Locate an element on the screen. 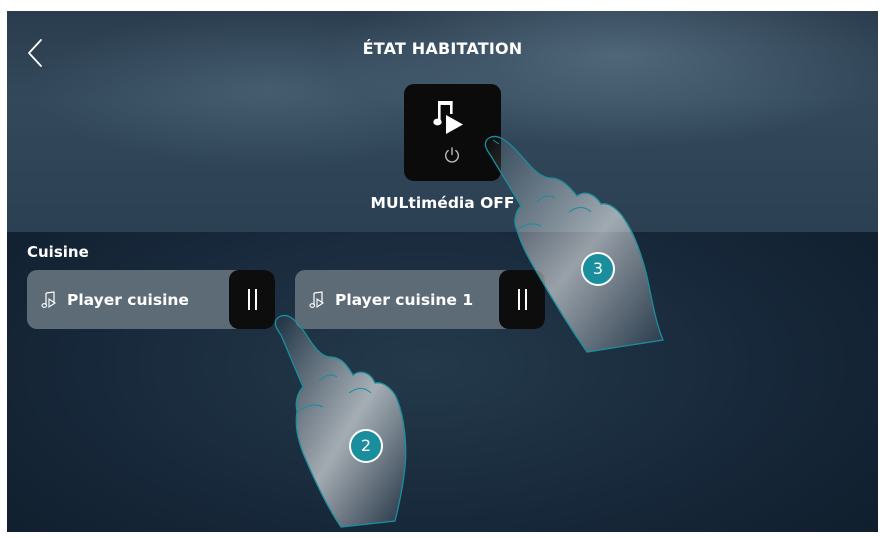  section-title-cuisine: Cuisine is located at coordinates (58, 252).